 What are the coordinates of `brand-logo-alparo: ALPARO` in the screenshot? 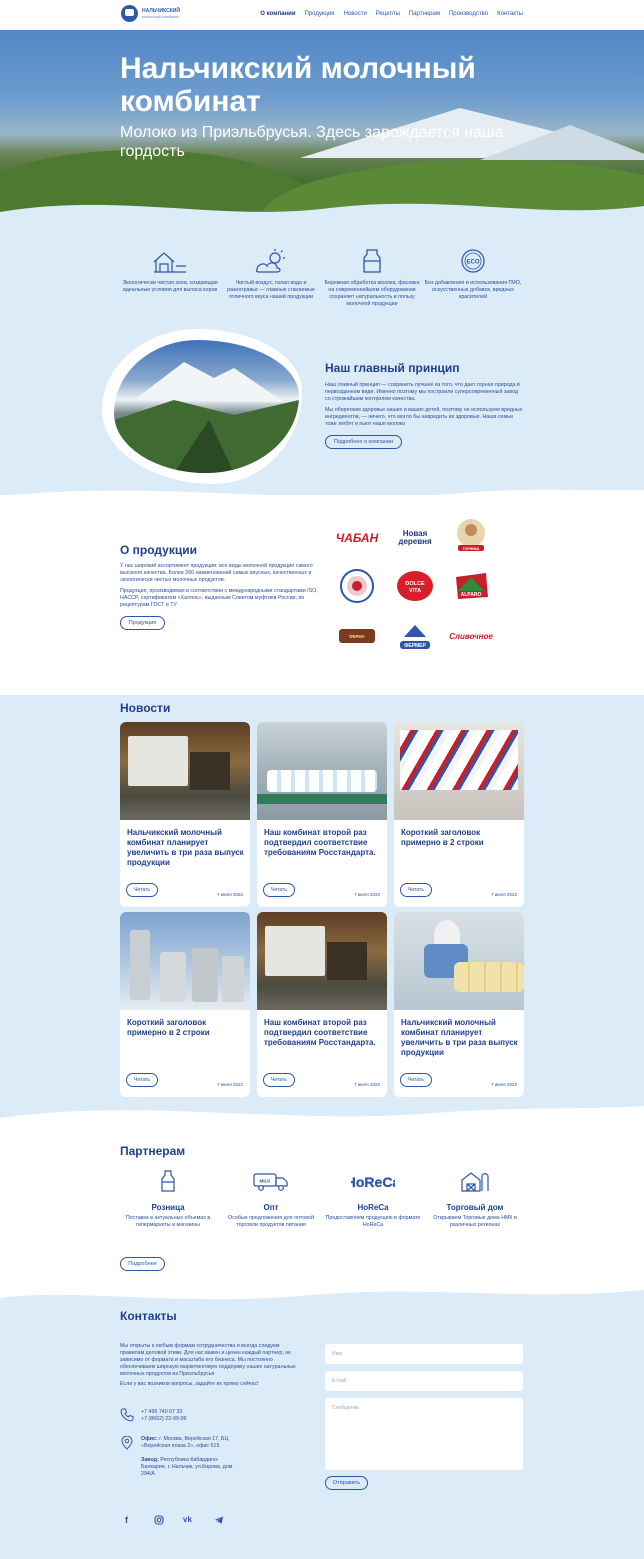 It's located at (471, 586).